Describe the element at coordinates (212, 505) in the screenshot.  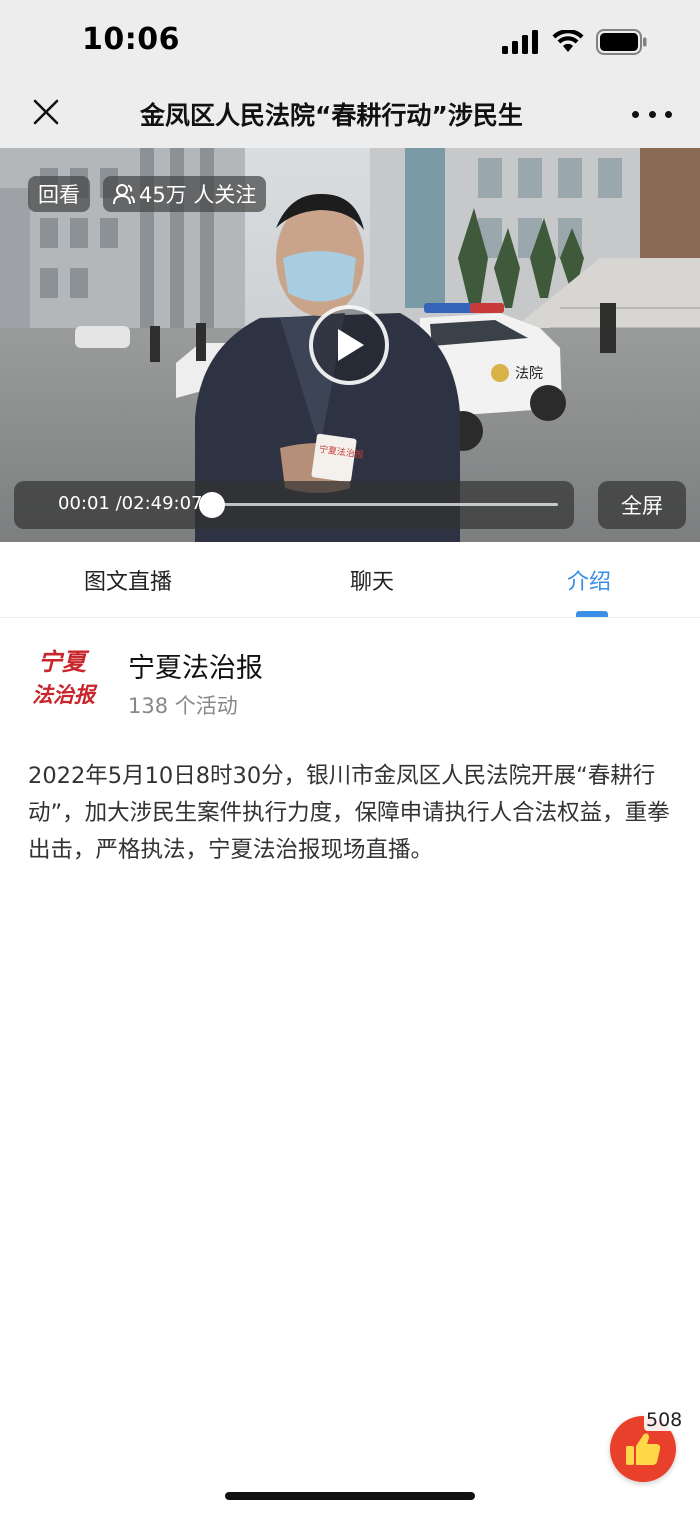
I see `progress-thumb` at that location.